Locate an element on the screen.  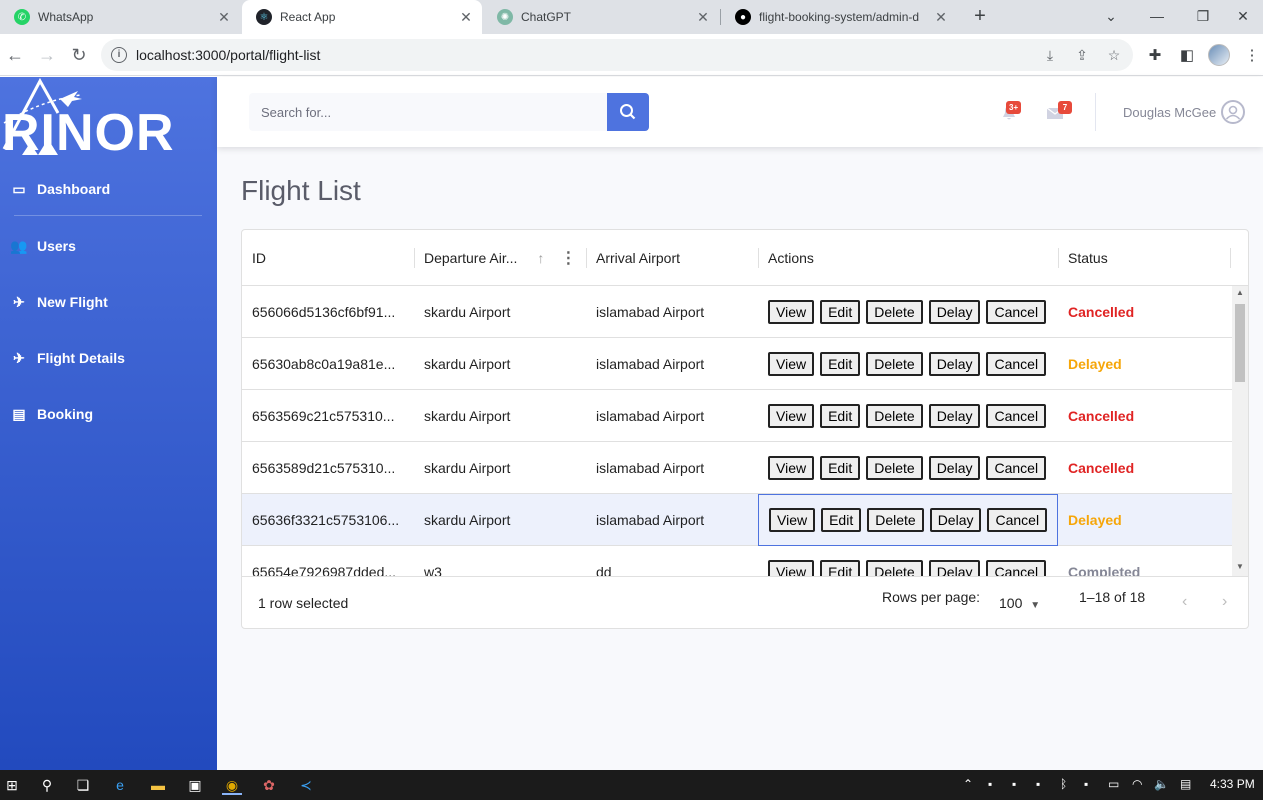
sidebar-item-dashboard: ▭ Dashboard is located at coordinates (108, 189).